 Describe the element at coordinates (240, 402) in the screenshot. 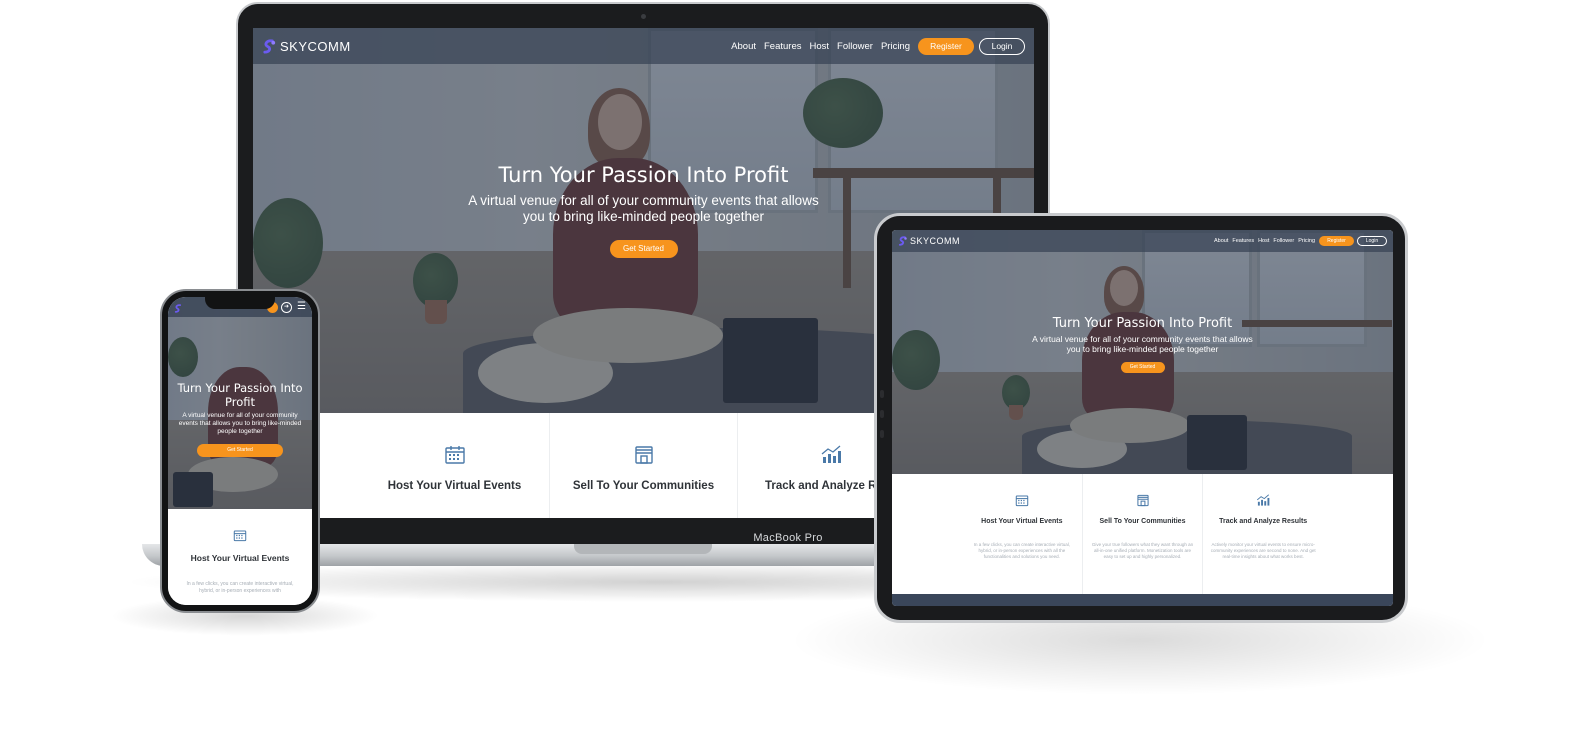

I see `hero-title-line2: Profit` at that location.